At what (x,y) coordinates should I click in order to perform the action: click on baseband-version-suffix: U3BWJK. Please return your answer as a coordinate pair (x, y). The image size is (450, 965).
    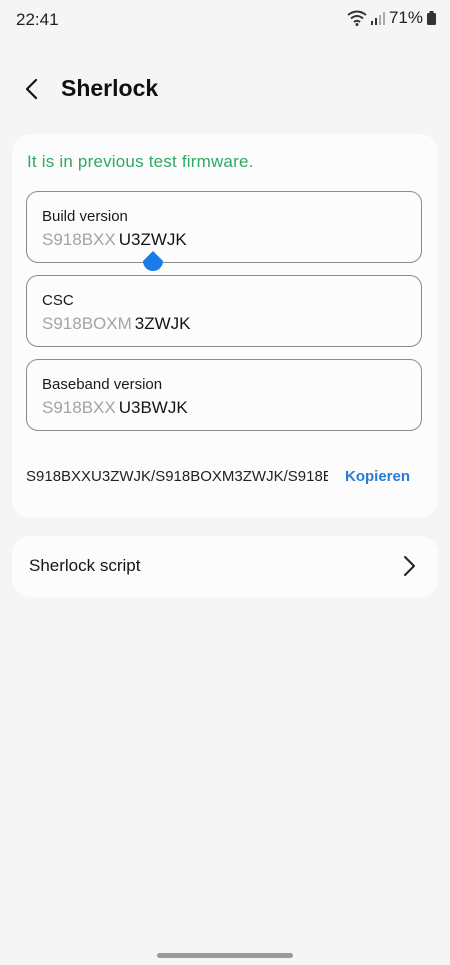
    Looking at the image, I should click on (153, 407).